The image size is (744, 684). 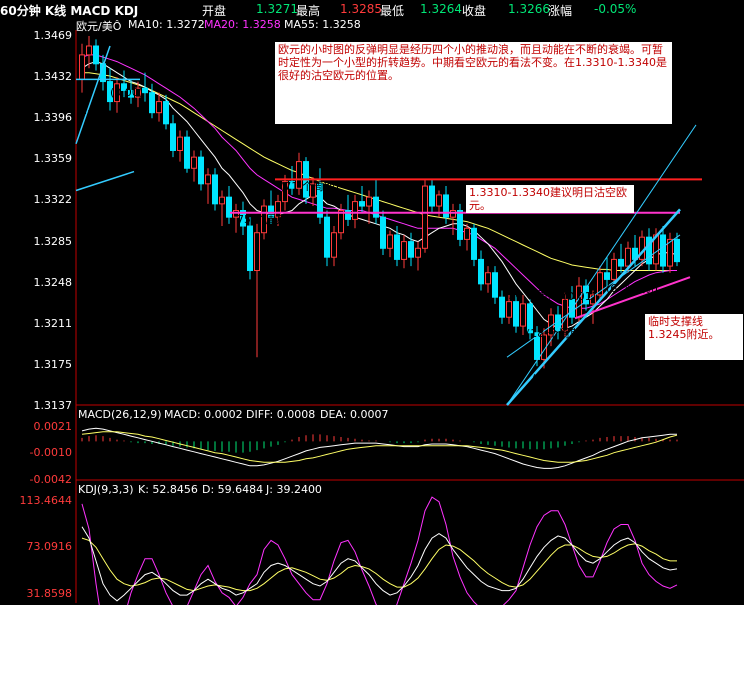 What do you see at coordinates (701, 234) in the screenshot?
I see `label-000-d: (0.00)` at bounding box center [701, 234].